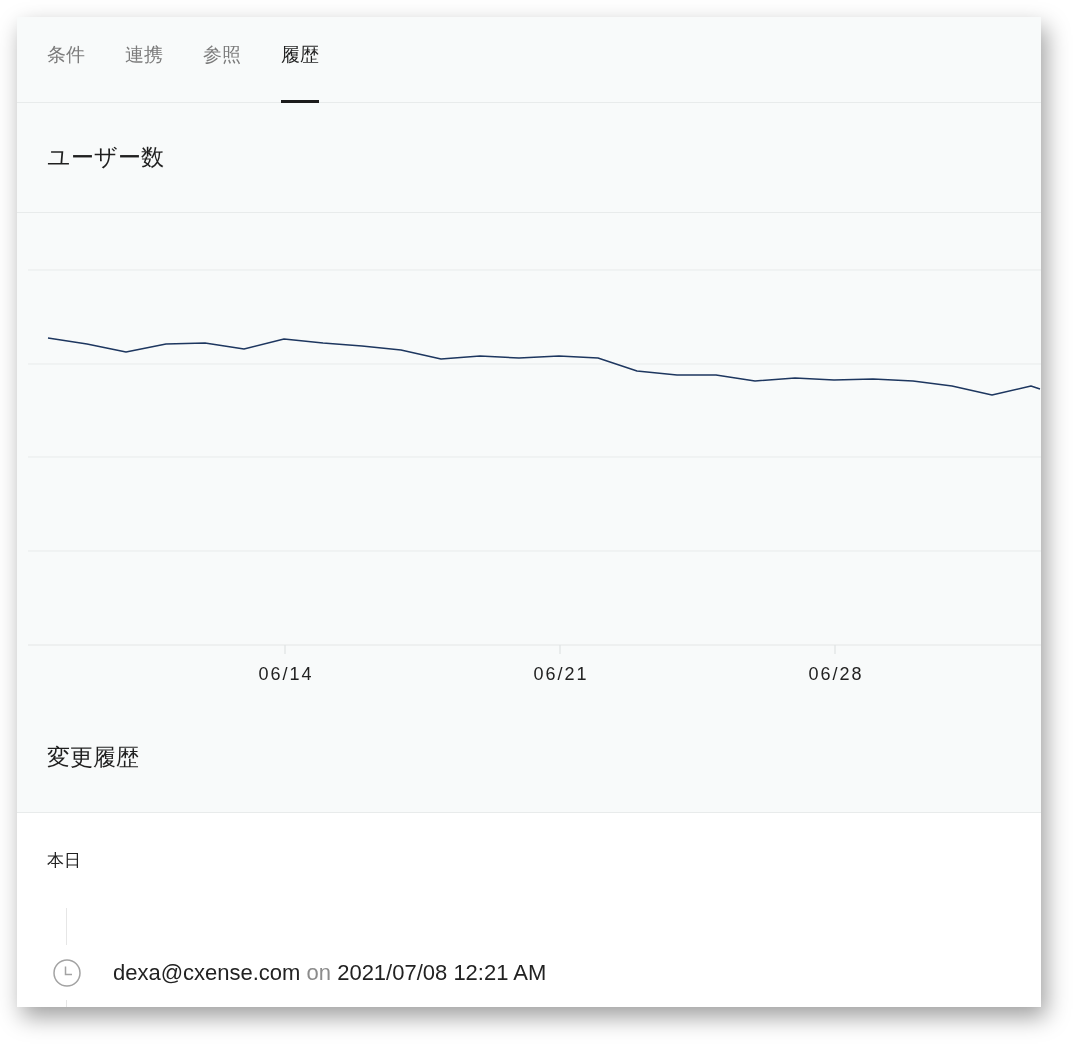 This screenshot has height=1055, width=1089. Describe the element at coordinates (836, 674) in the screenshot. I see `x-axis-label: 06/28` at that location.